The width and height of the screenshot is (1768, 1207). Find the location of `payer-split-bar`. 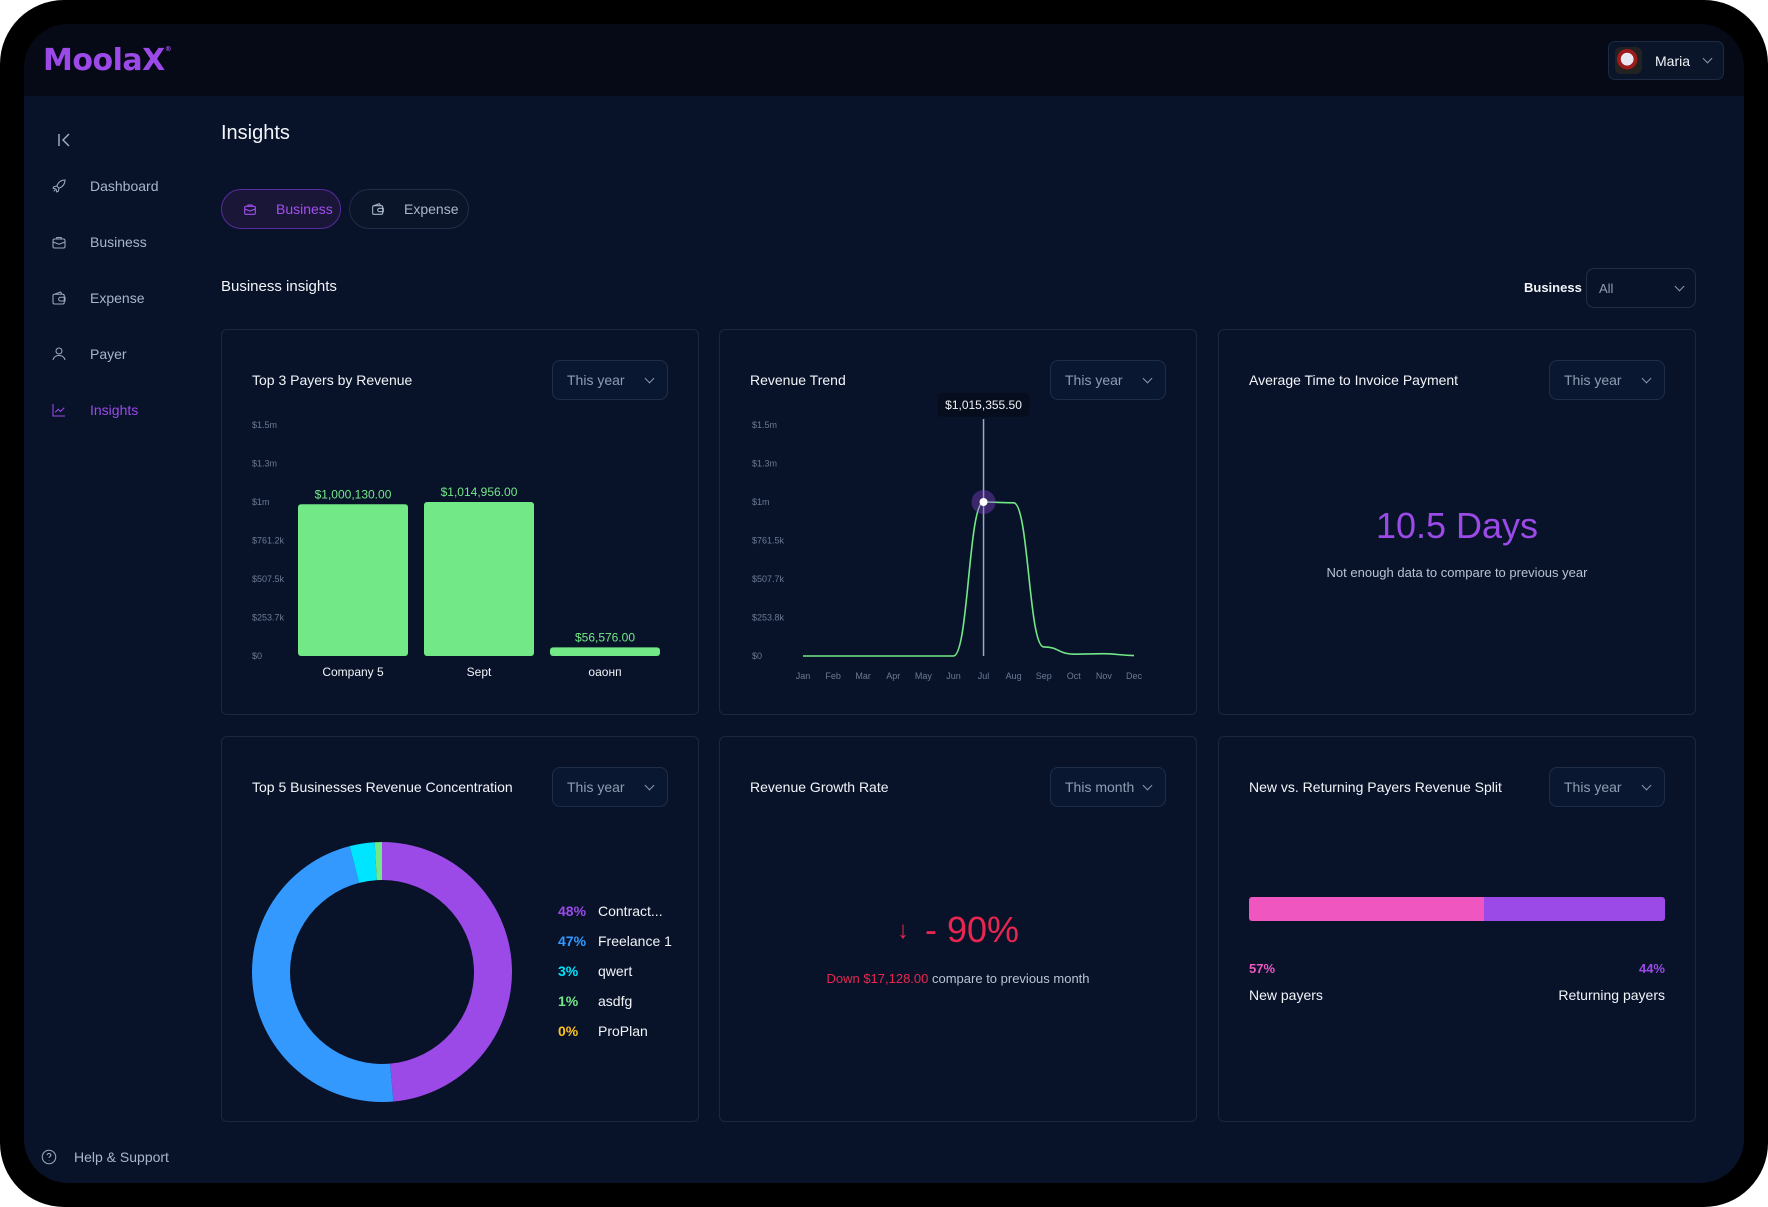

payer-split-bar is located at coordinates (1457, 909).